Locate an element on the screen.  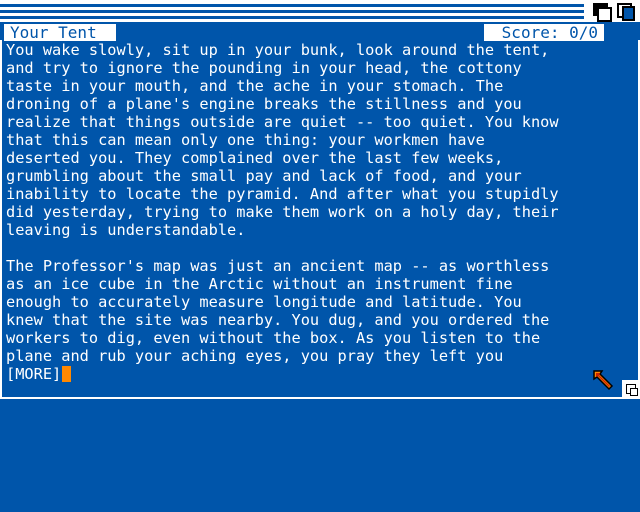
zoom-icon is located at coordinates (626, 11).